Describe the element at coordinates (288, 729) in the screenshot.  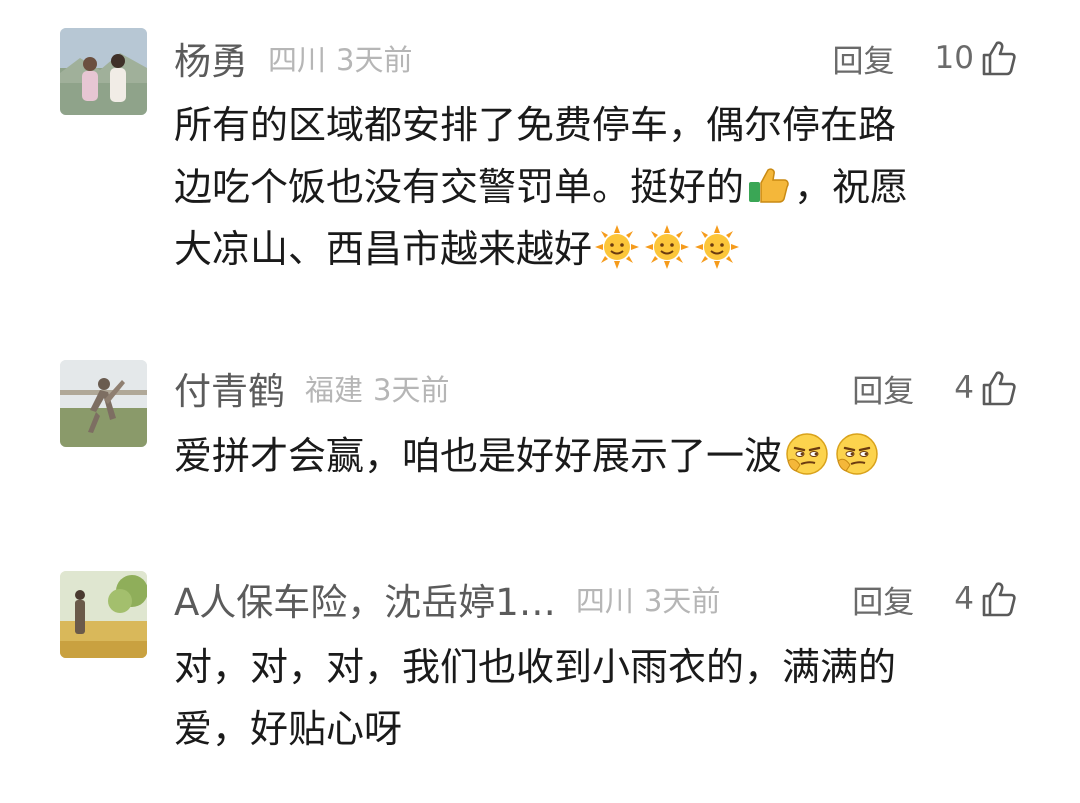
I see `comment-text-line: 爱，好贴心呀` at that location.